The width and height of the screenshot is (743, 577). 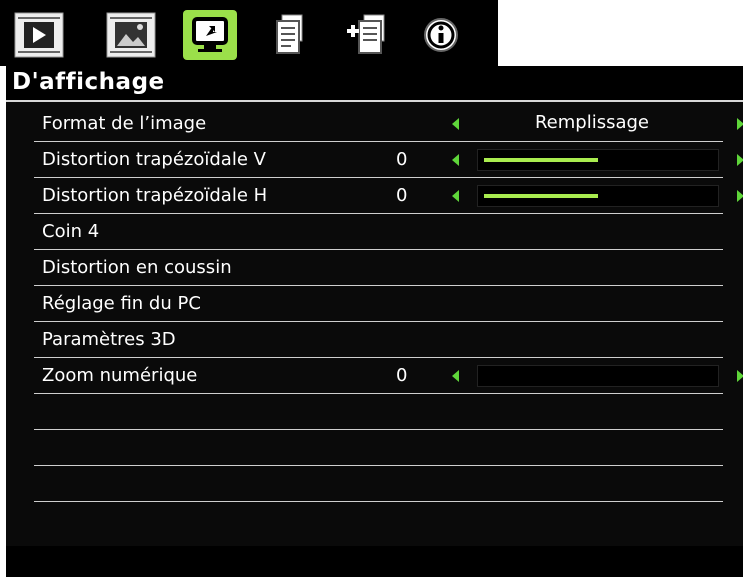 I want to click on menu-footer, so click(x=374, y=561).